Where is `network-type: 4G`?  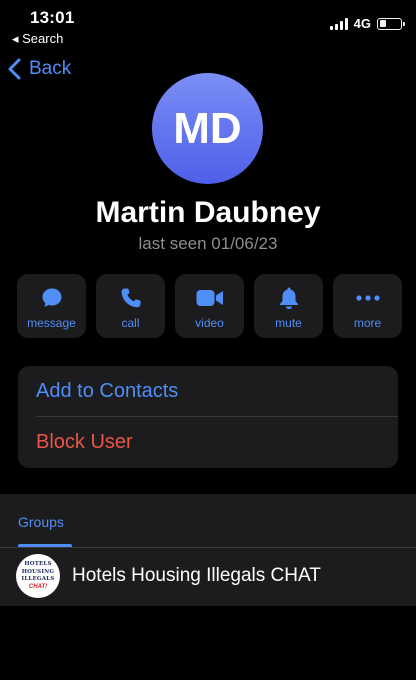
network-type: 4G is located at coordinates (362, 23).